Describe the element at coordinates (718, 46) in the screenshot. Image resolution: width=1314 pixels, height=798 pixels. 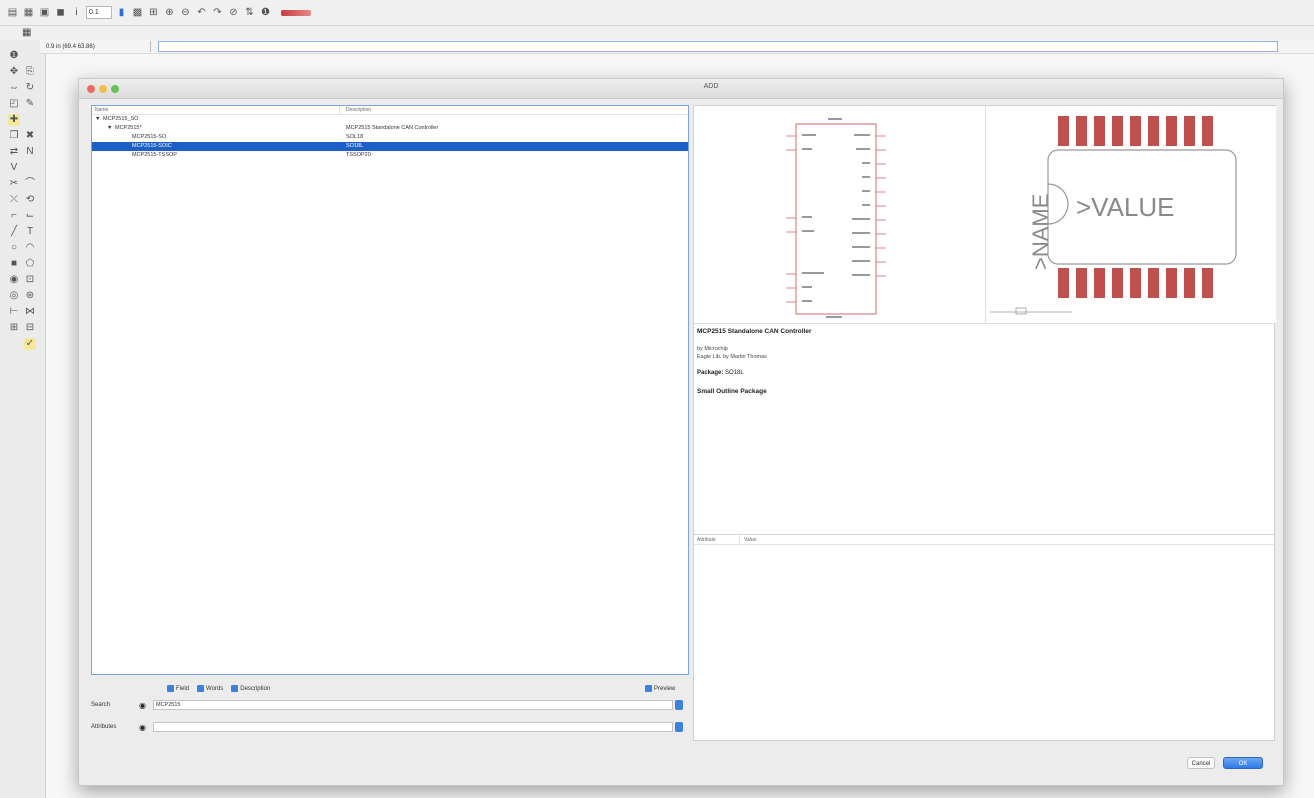
I see `command-input` at that location.